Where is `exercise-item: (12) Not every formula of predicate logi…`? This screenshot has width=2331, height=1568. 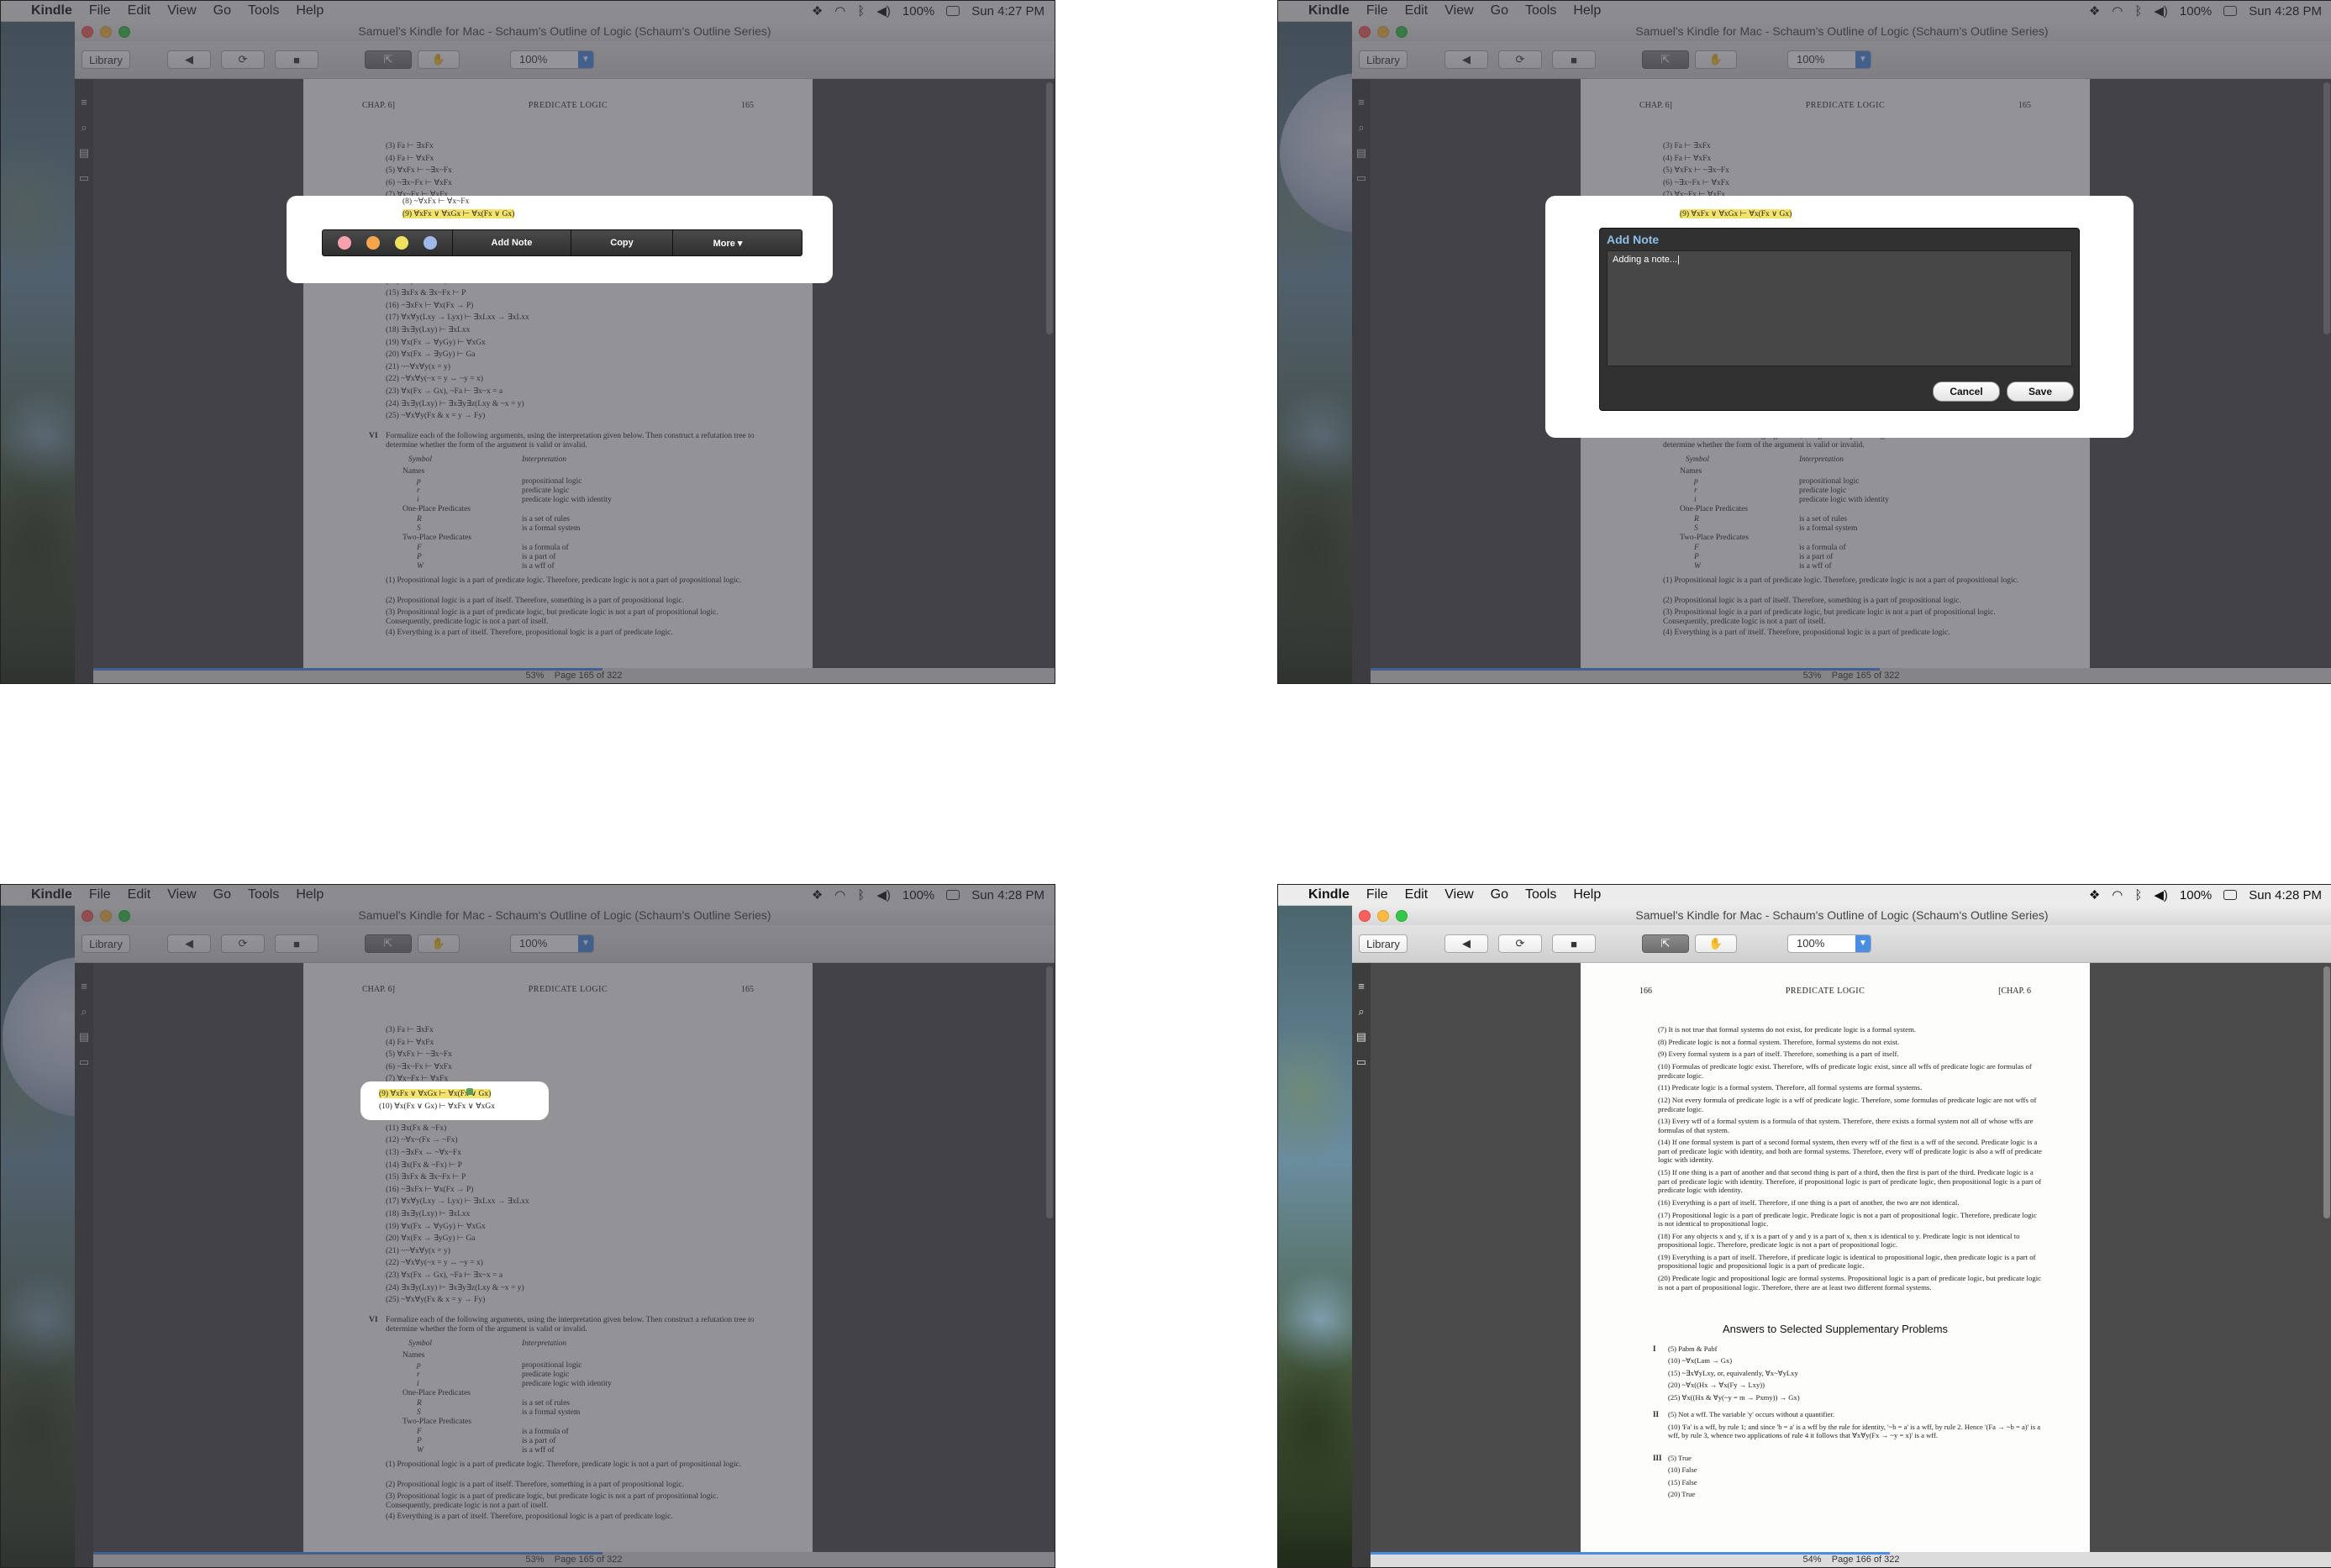 exercise-item: (12) Not every formula of predicate logi… is located at coordinates (1850, 1104).